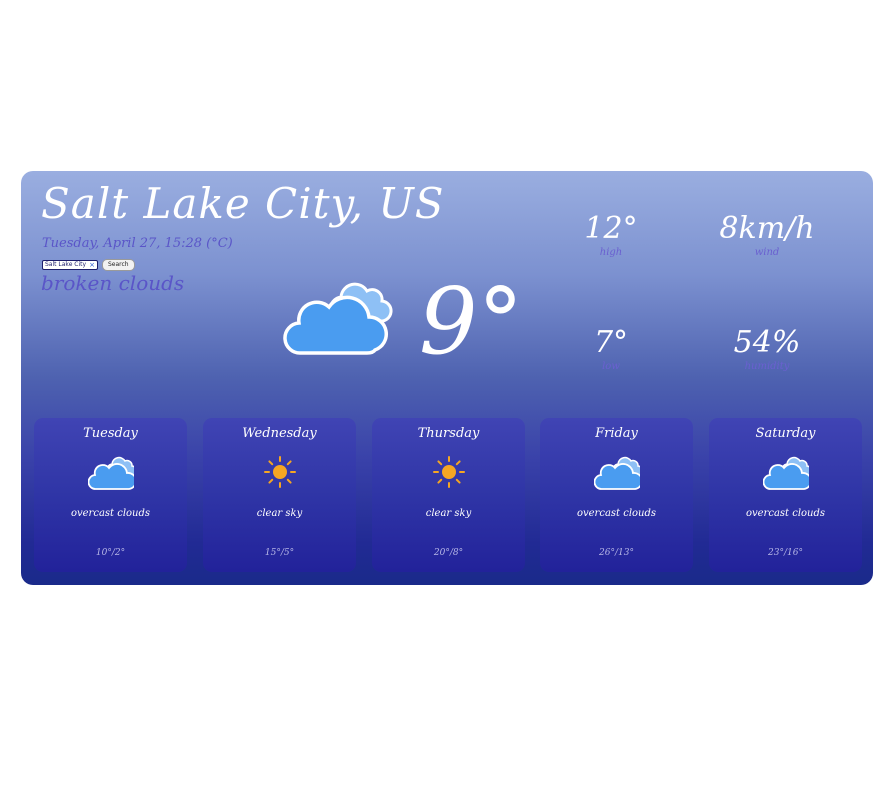  I want to click on date-line: Tuesday, April 27, 15:28 (°C), so click(137, 243).